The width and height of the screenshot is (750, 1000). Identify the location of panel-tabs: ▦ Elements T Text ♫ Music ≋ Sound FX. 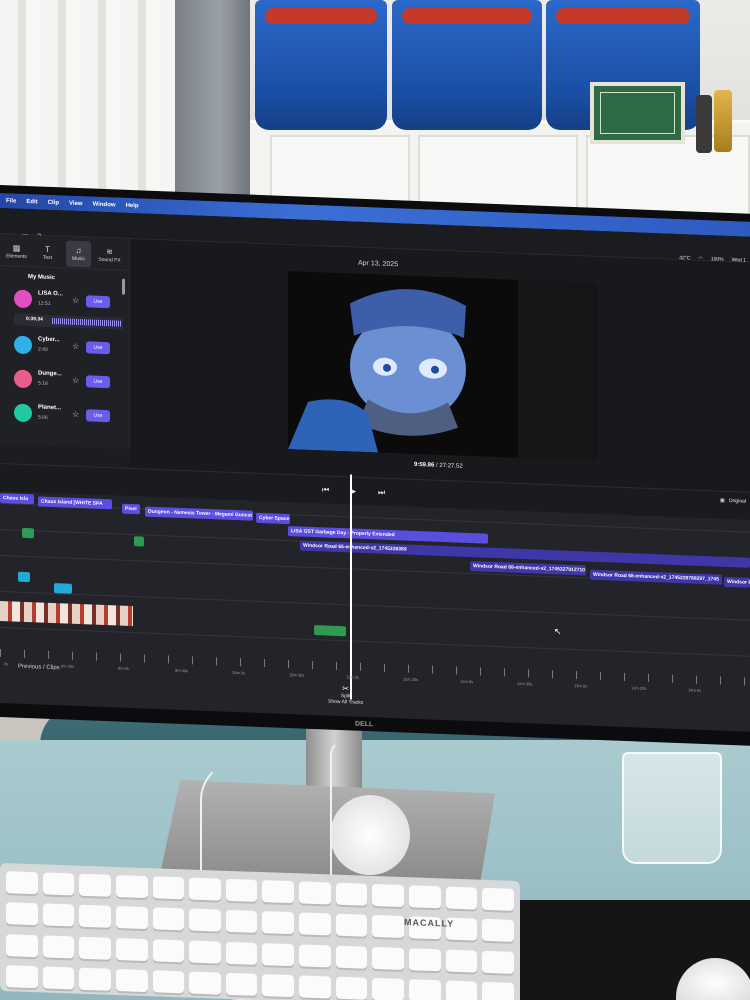
(64, 252).